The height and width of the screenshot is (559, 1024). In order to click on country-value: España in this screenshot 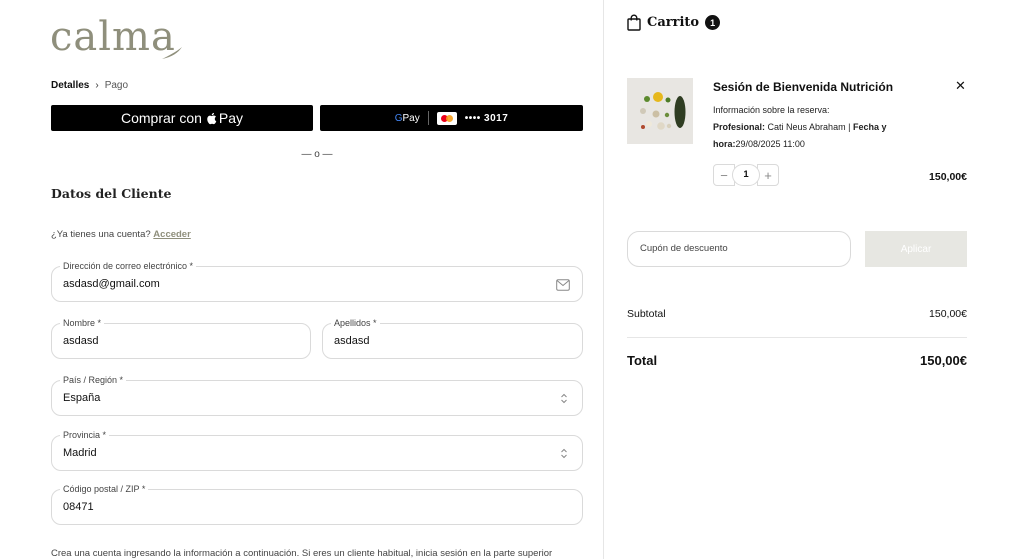, I will do `click(82, 398)`.